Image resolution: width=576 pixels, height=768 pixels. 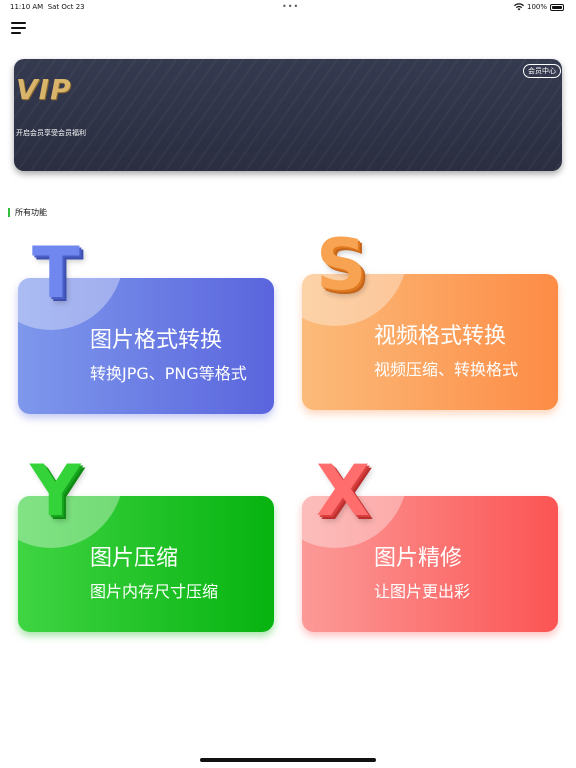 I want to click on card-subtitle: 转换JPG、PNG等格式, so click(x=168, y=373).